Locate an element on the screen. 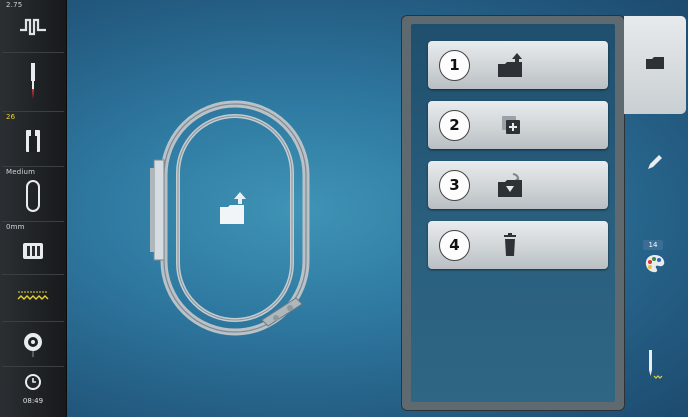 This screenshot has width=688, height=417. item-number: 3 is located at coordinates (454, 185).